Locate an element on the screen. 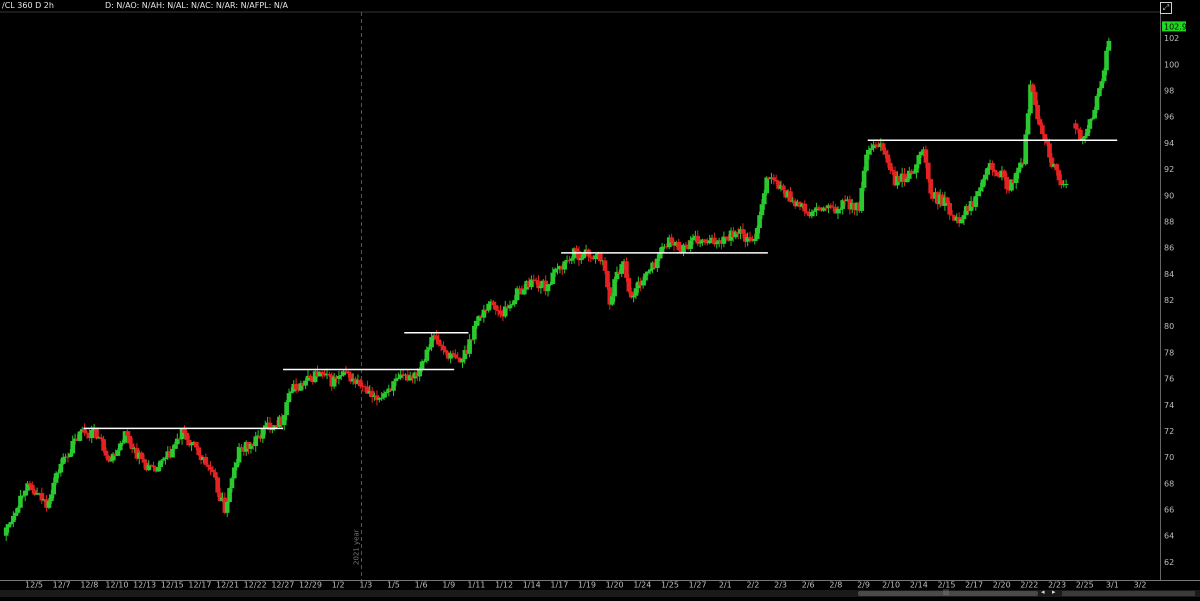 This screenshot has width=1200, height=601. y-tick-label: 96 is located at coordinates (1169, 117).